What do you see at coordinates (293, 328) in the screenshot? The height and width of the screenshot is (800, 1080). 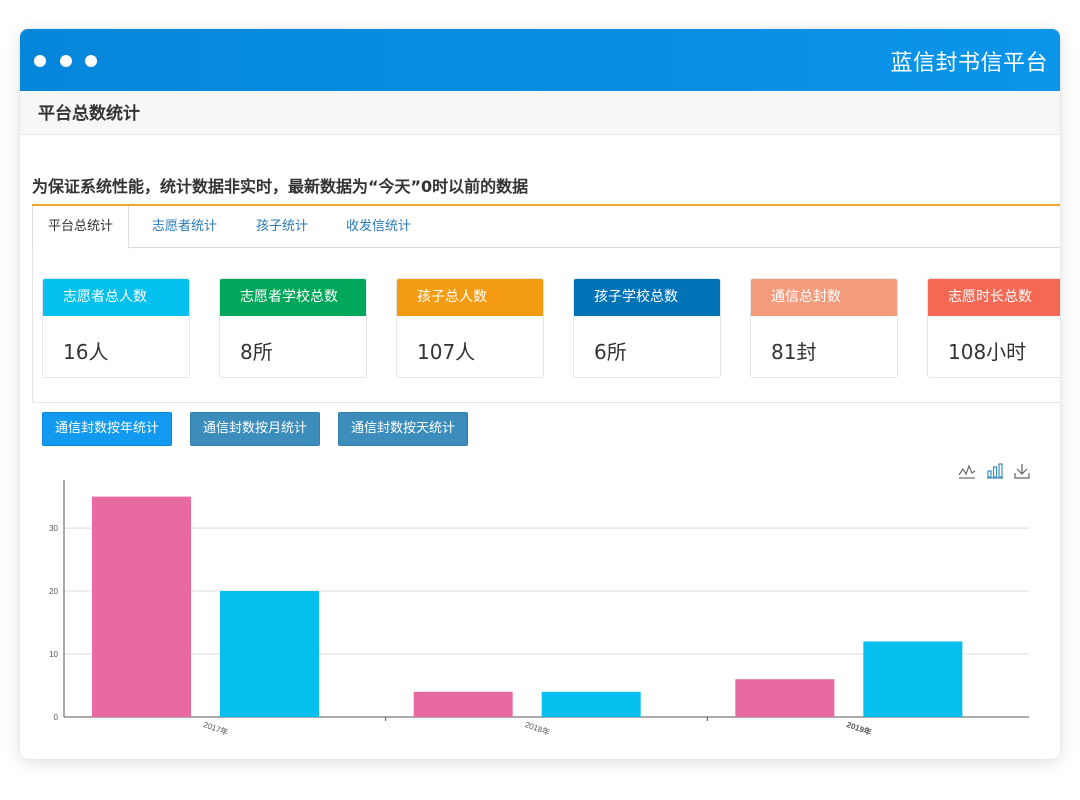 I see `stat-card-volunteer-schools: 志愿者学校总数 8所` at bounding box center [293, 328].